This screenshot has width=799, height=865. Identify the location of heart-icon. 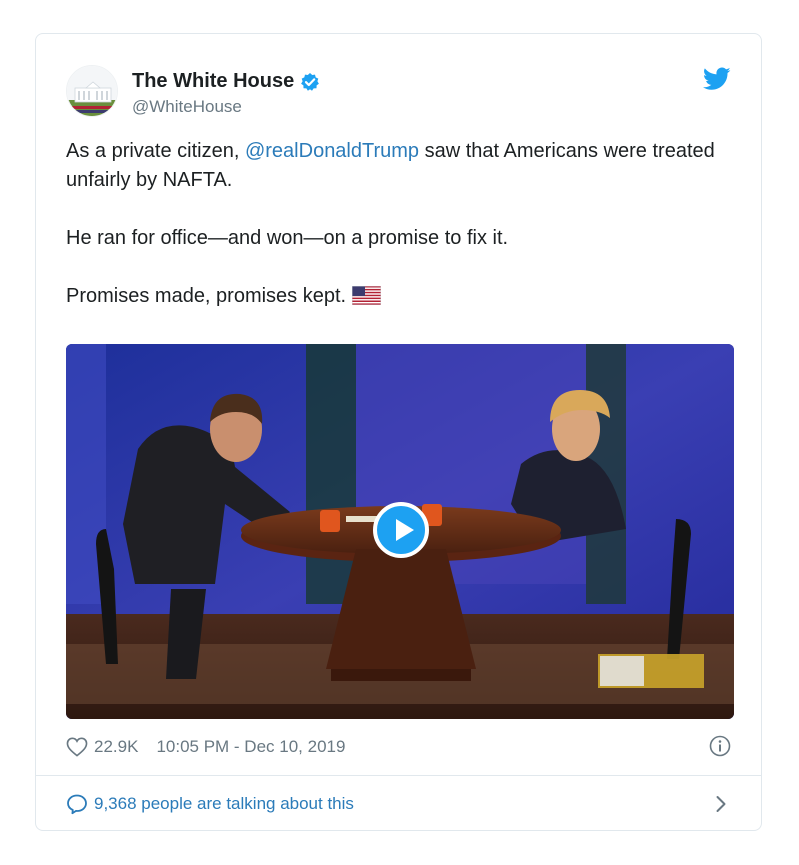
(77, 747).